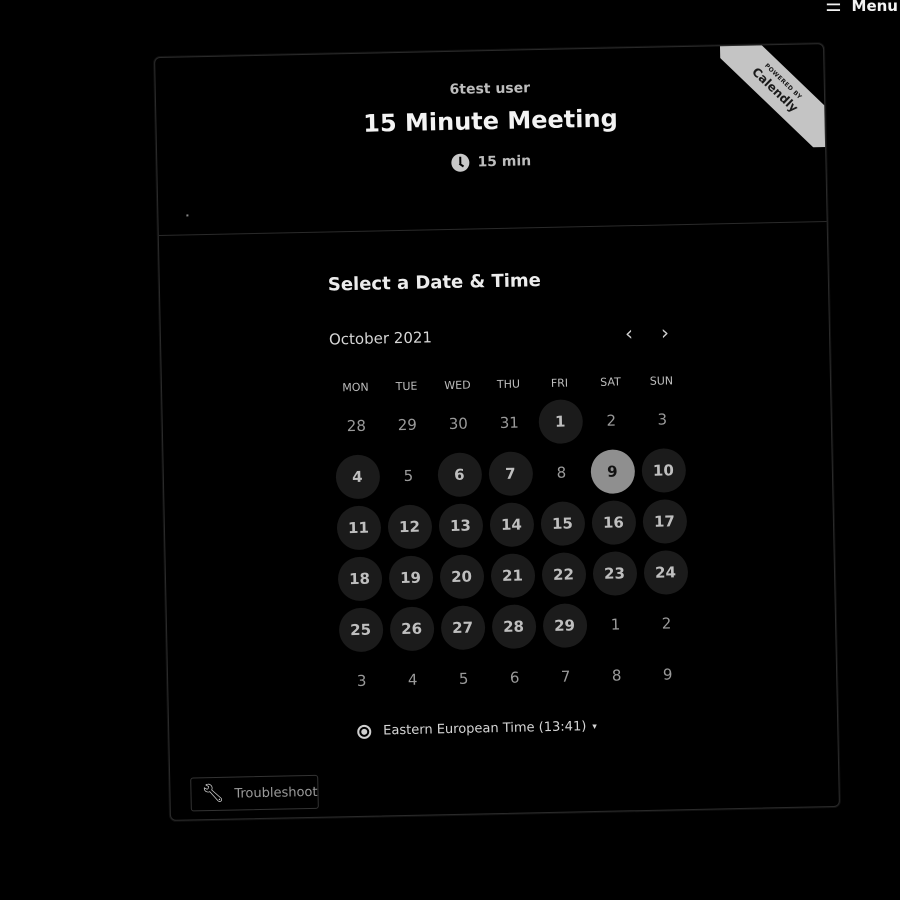  I want to click on calendar-day-available: 13, so click(460, 525).